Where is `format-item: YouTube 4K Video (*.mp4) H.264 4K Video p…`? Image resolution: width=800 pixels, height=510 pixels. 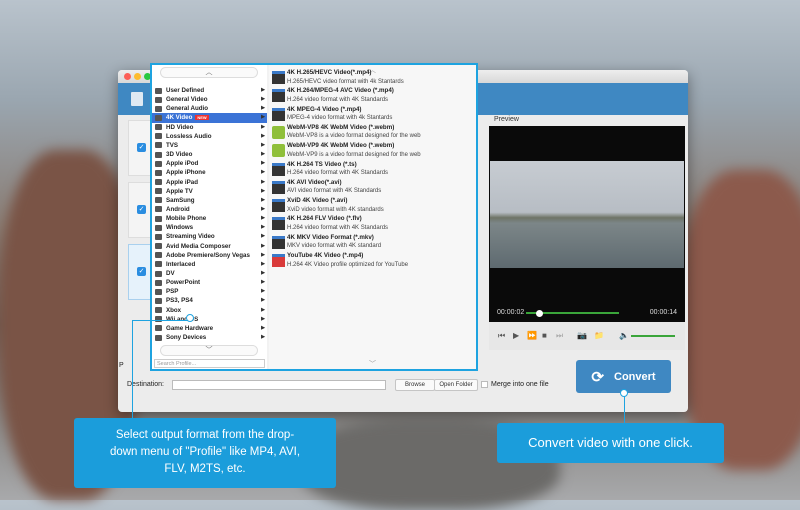
format-item: YouTube 4K Video (*.mp4) H.264 4K Video p… is located at coordinates (372, 261).